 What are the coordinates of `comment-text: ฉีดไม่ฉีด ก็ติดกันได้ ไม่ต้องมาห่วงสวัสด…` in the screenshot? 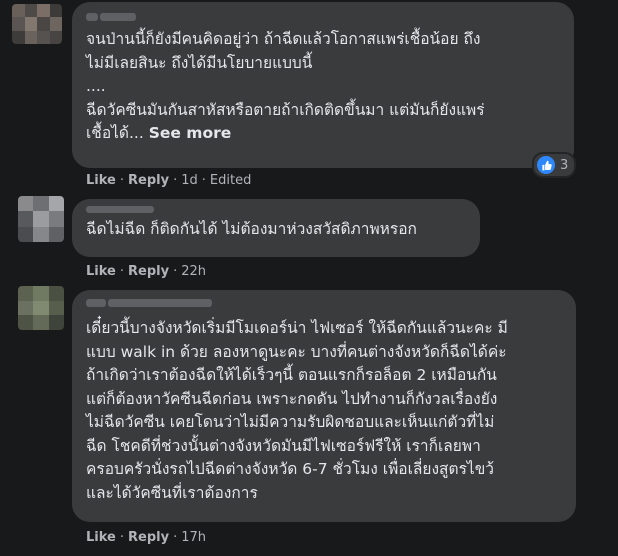 It's located at (251, 229).